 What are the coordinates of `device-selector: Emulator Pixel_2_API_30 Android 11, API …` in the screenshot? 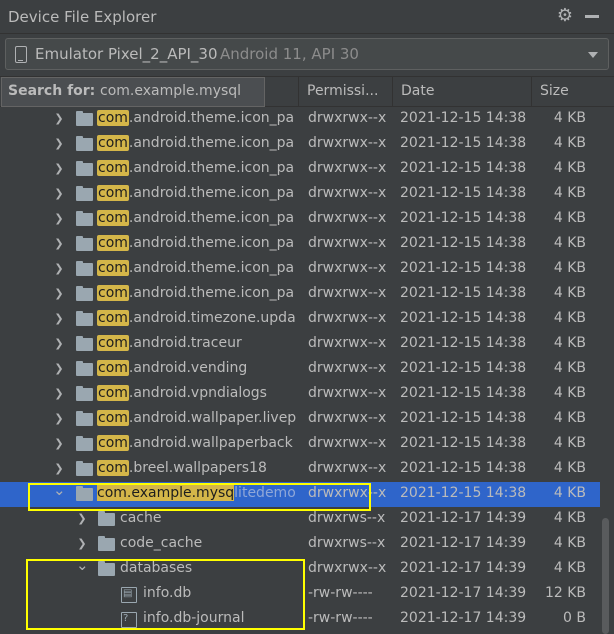 It's located at (307, 54).